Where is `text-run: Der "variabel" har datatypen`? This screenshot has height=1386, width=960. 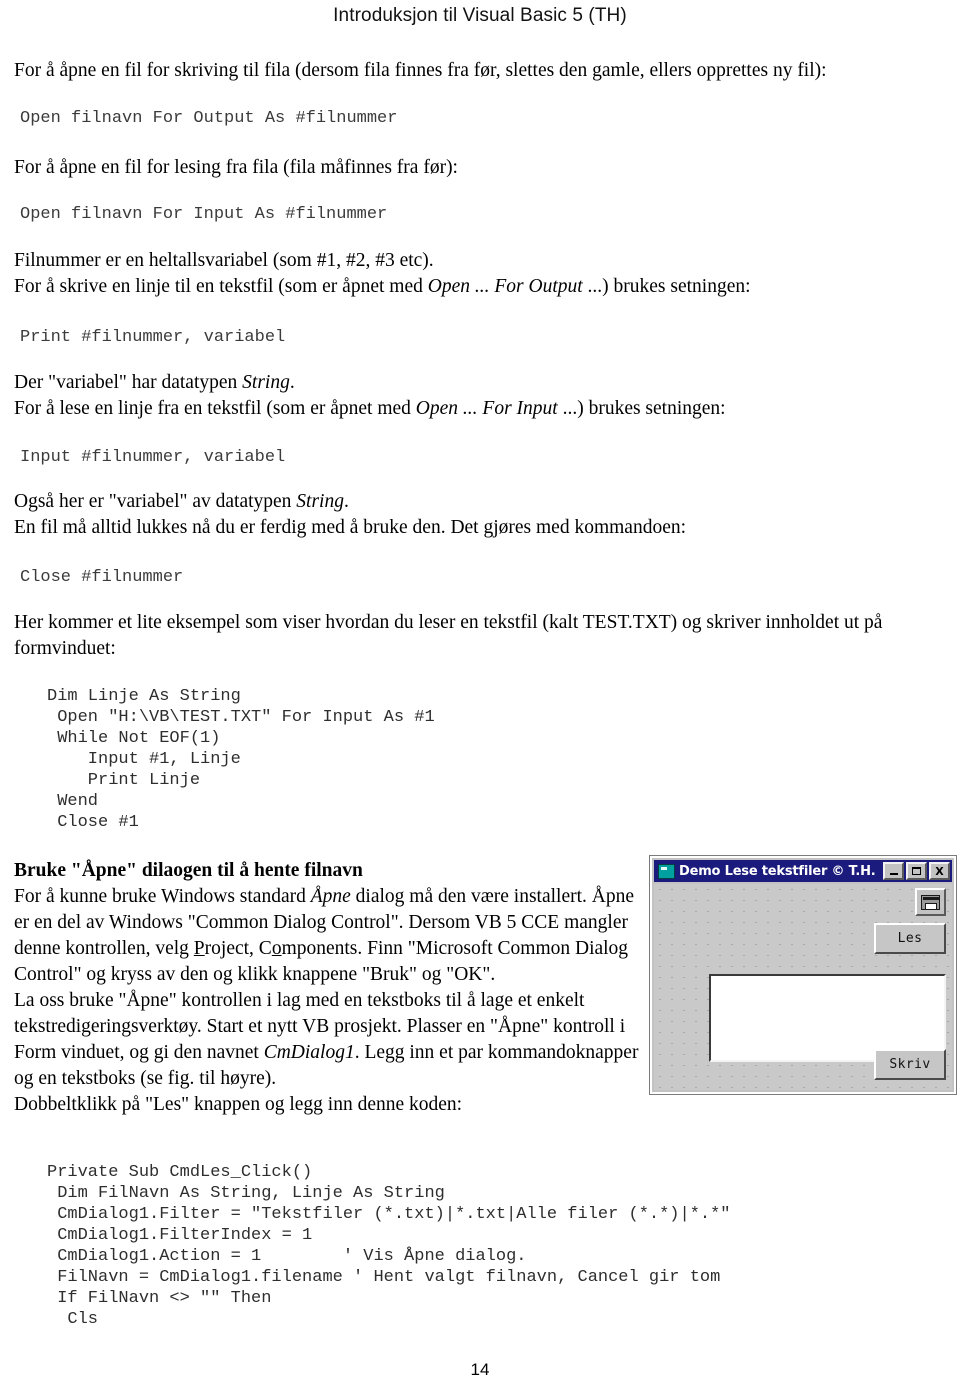
text-run: Der "variabel" har datatypen is located at coordinates (128, 382).